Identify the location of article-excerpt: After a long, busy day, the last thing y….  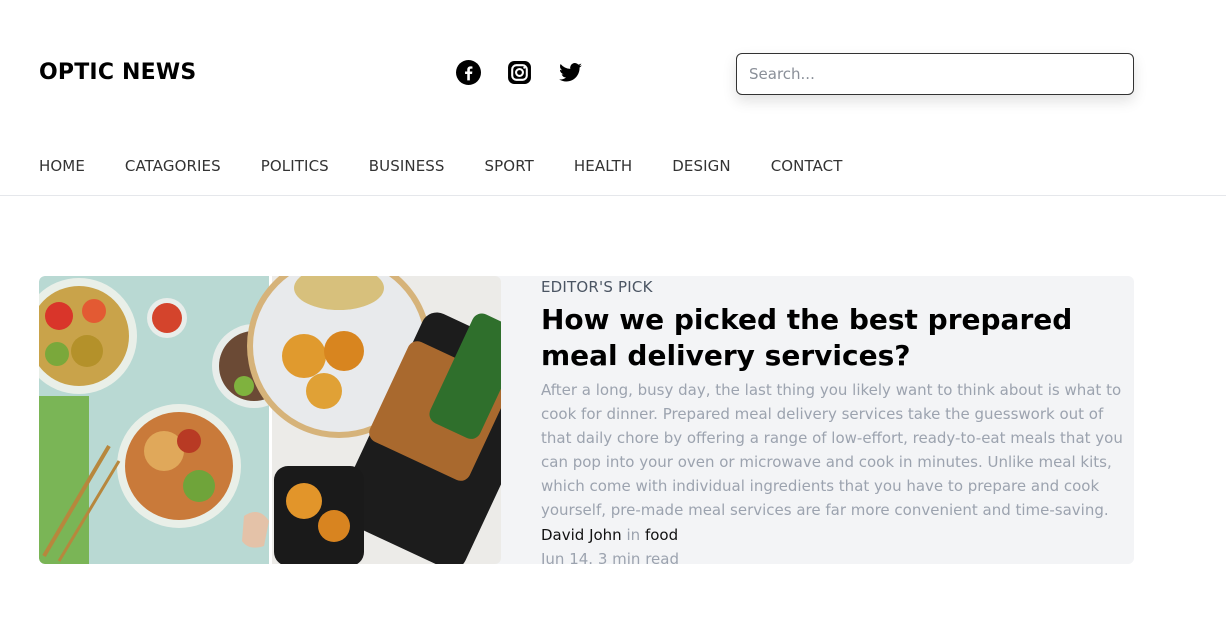
(832, 450).